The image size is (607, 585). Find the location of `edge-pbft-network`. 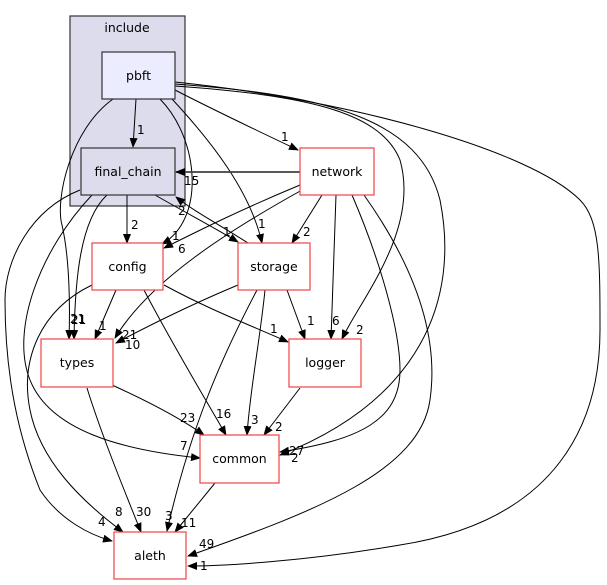

edge-pbft-network is located at coordinates (236, 120).